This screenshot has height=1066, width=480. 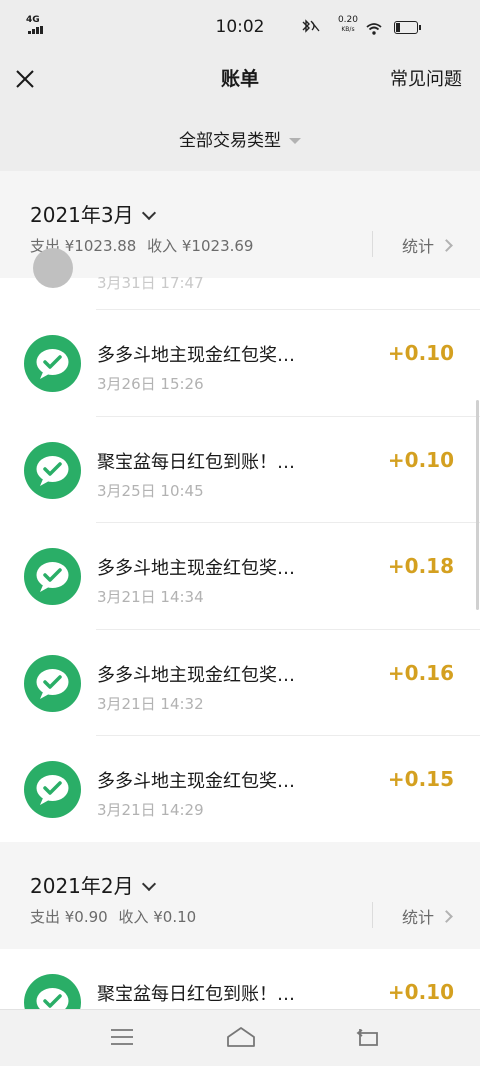 What do you see at coordinates (420, 566) in the screenshot?
I see `row-amount: +0.18` at bounding box center [420, 566].